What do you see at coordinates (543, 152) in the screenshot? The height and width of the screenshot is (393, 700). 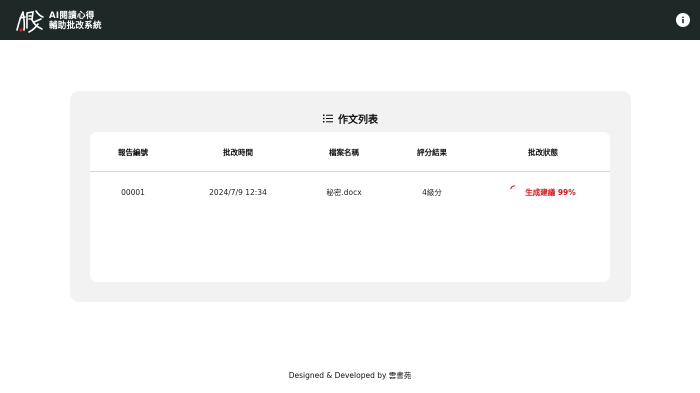 I see `column-header-status: 批改狀態` at bounding box center [543, 152].